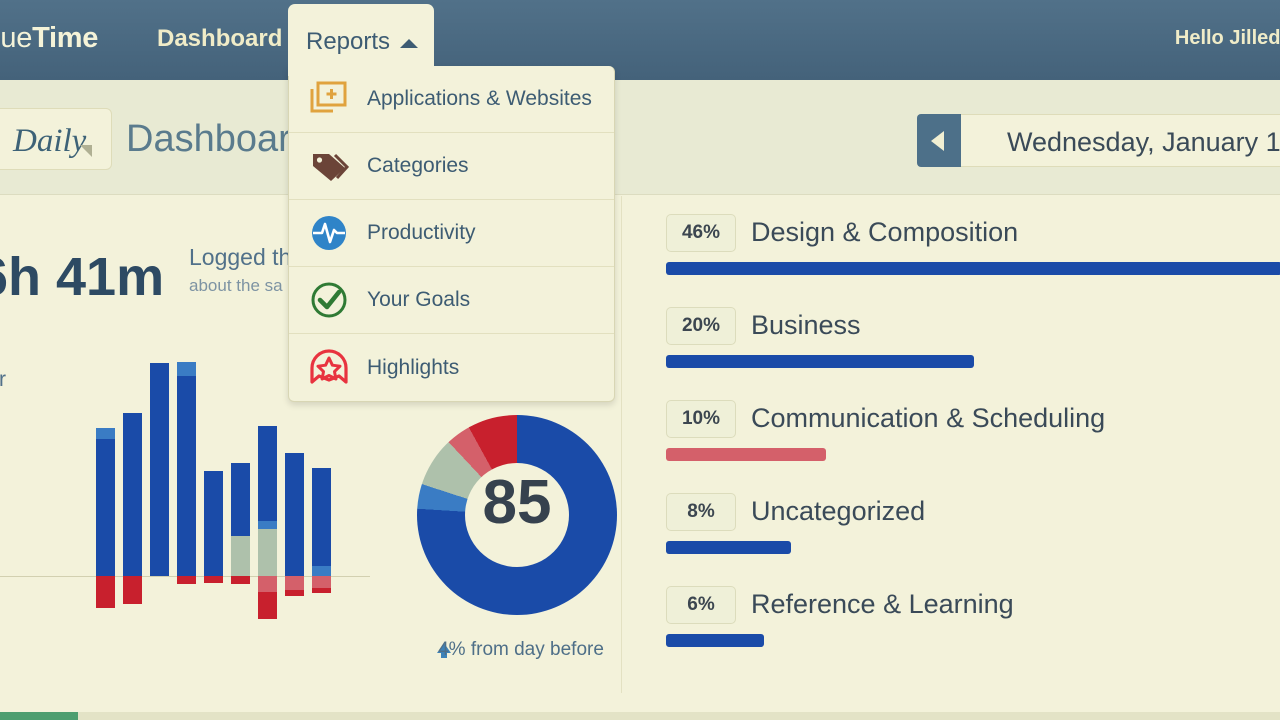  I want to click on applications-websites-icon, so click(329, 99).